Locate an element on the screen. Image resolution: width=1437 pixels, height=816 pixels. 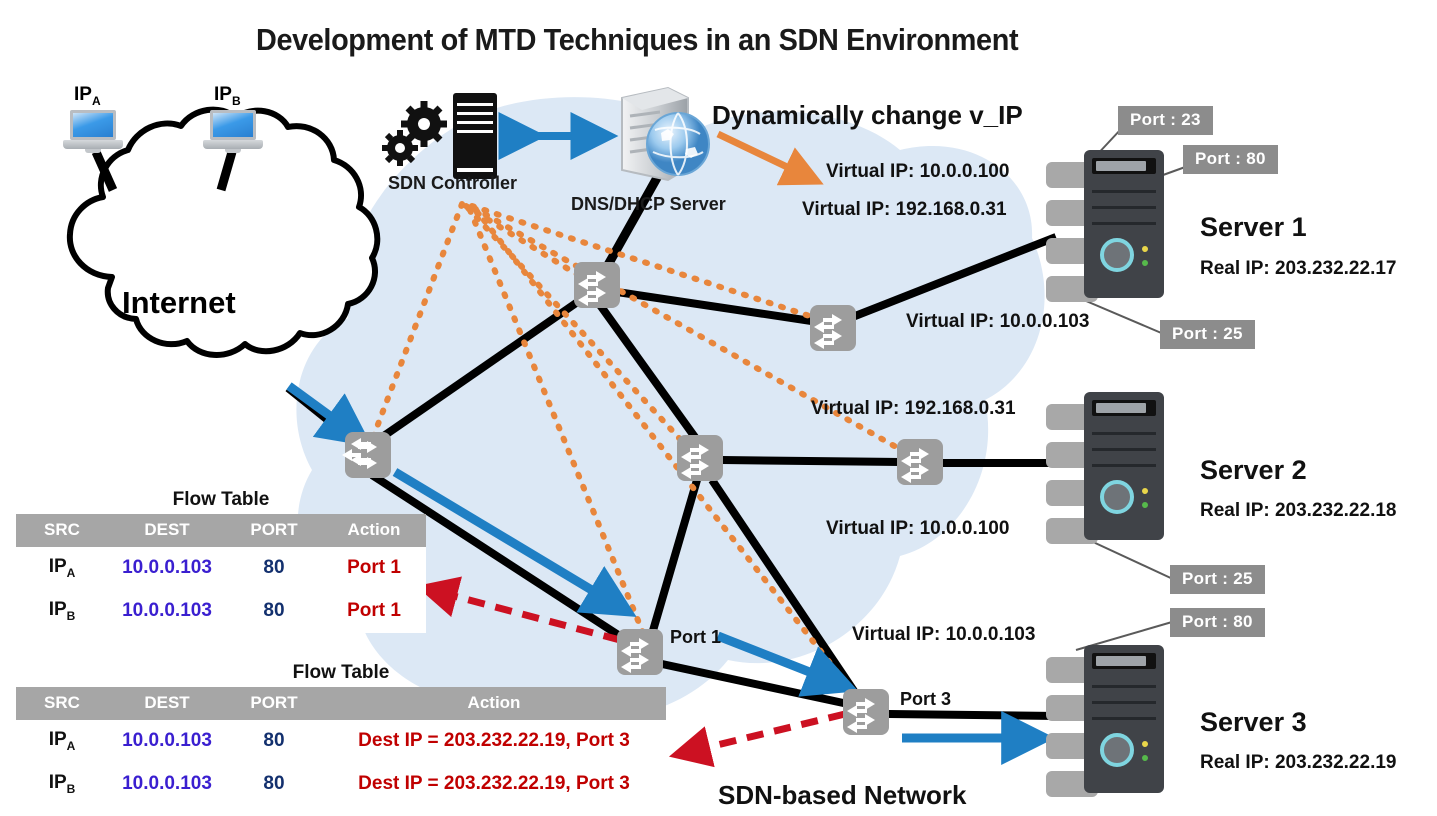
server-1-real-ip: Real IP: 203.232.22.17 is located at coordinates (1298, 268).